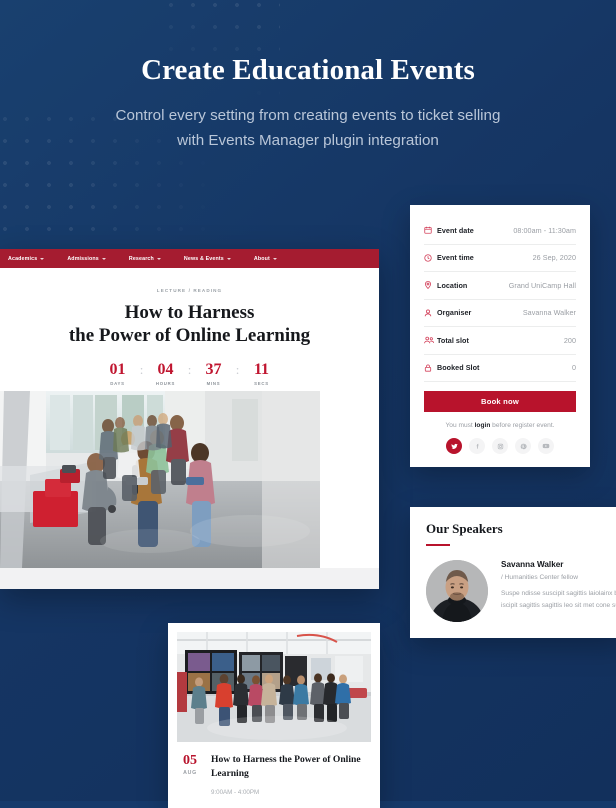 The image size is (616, 808). I want to click on event-row-location: Location Grand UniCamp Hall, so click(500, 286).